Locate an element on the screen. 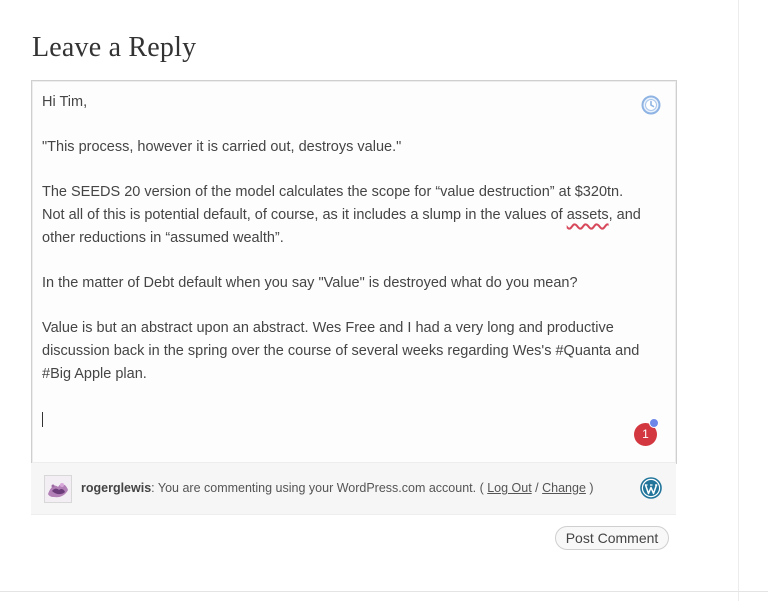 The height and width of the screenshot is (601, 768). avatar is located at coordinates (58, 489).